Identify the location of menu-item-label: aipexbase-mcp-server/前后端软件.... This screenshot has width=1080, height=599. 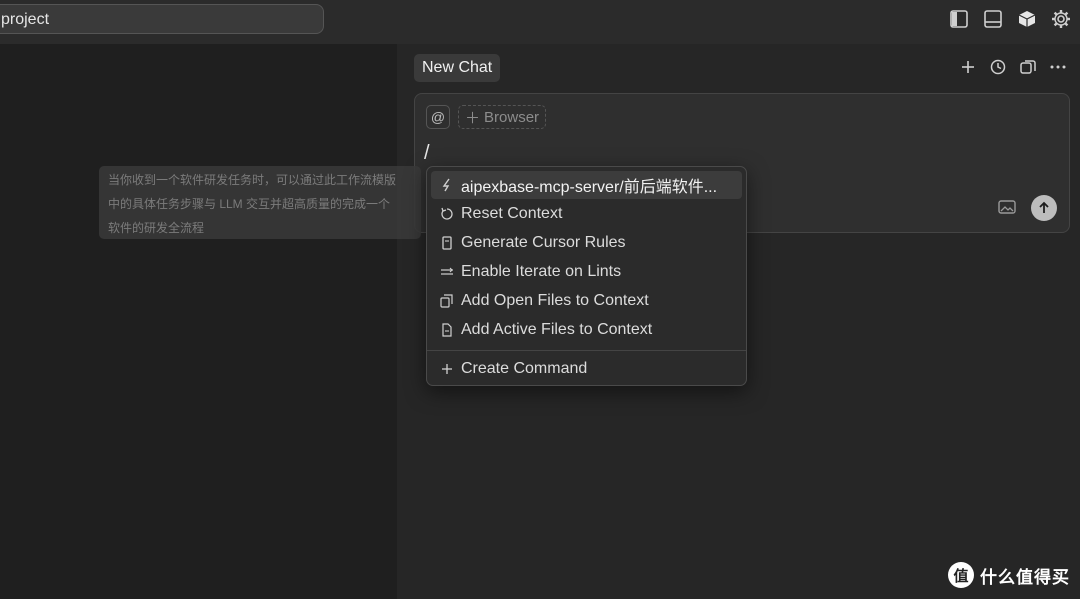
(589, 187).